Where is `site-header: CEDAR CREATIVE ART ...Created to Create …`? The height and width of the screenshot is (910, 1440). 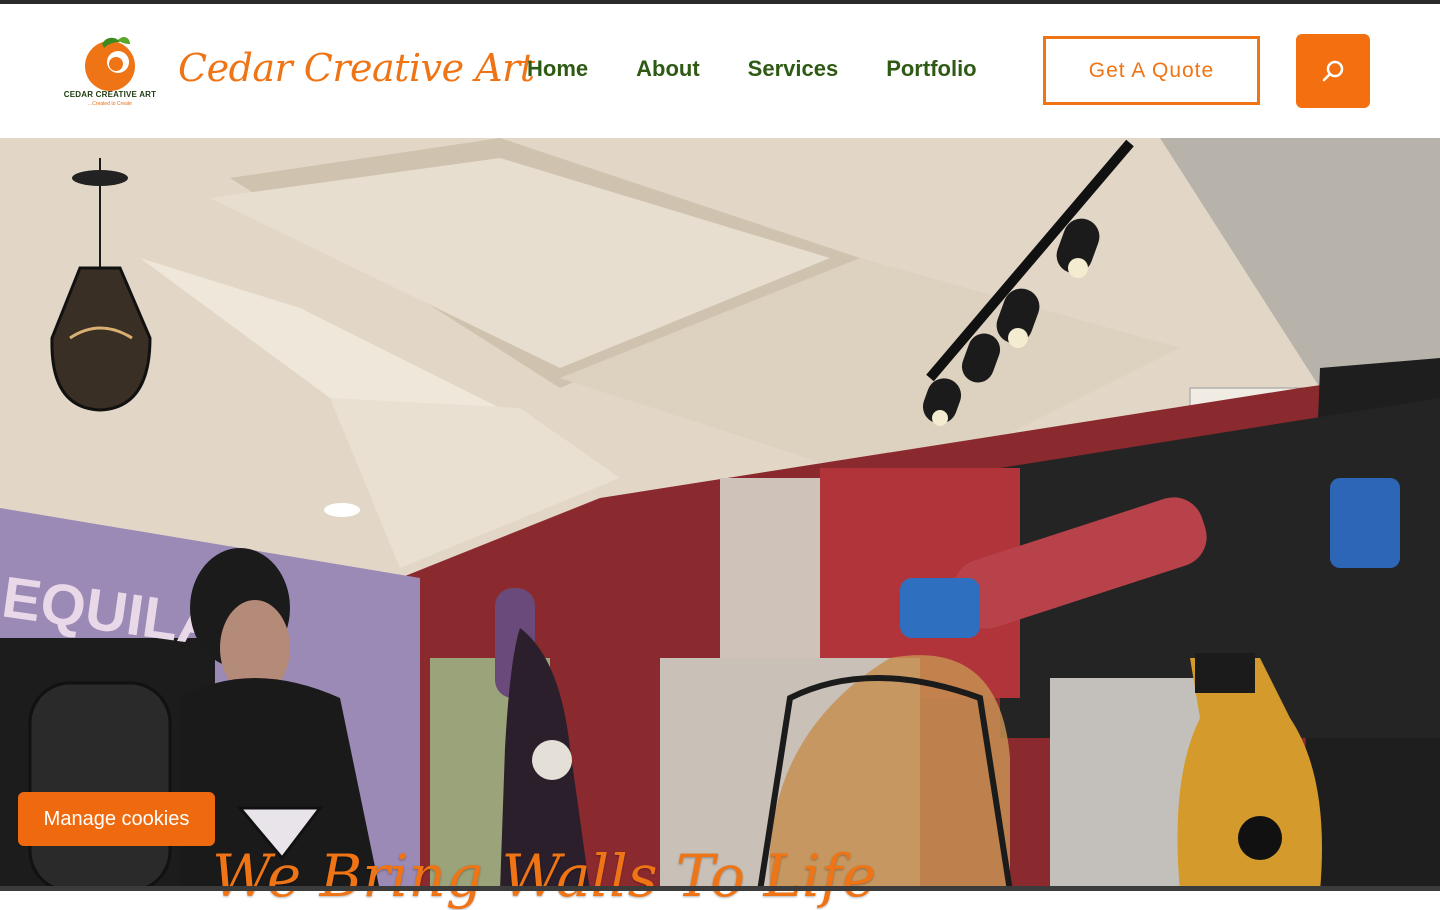
site-header: CEDAR CREATIVE ART ...Created to Create … is located at coordinates (720, 71).